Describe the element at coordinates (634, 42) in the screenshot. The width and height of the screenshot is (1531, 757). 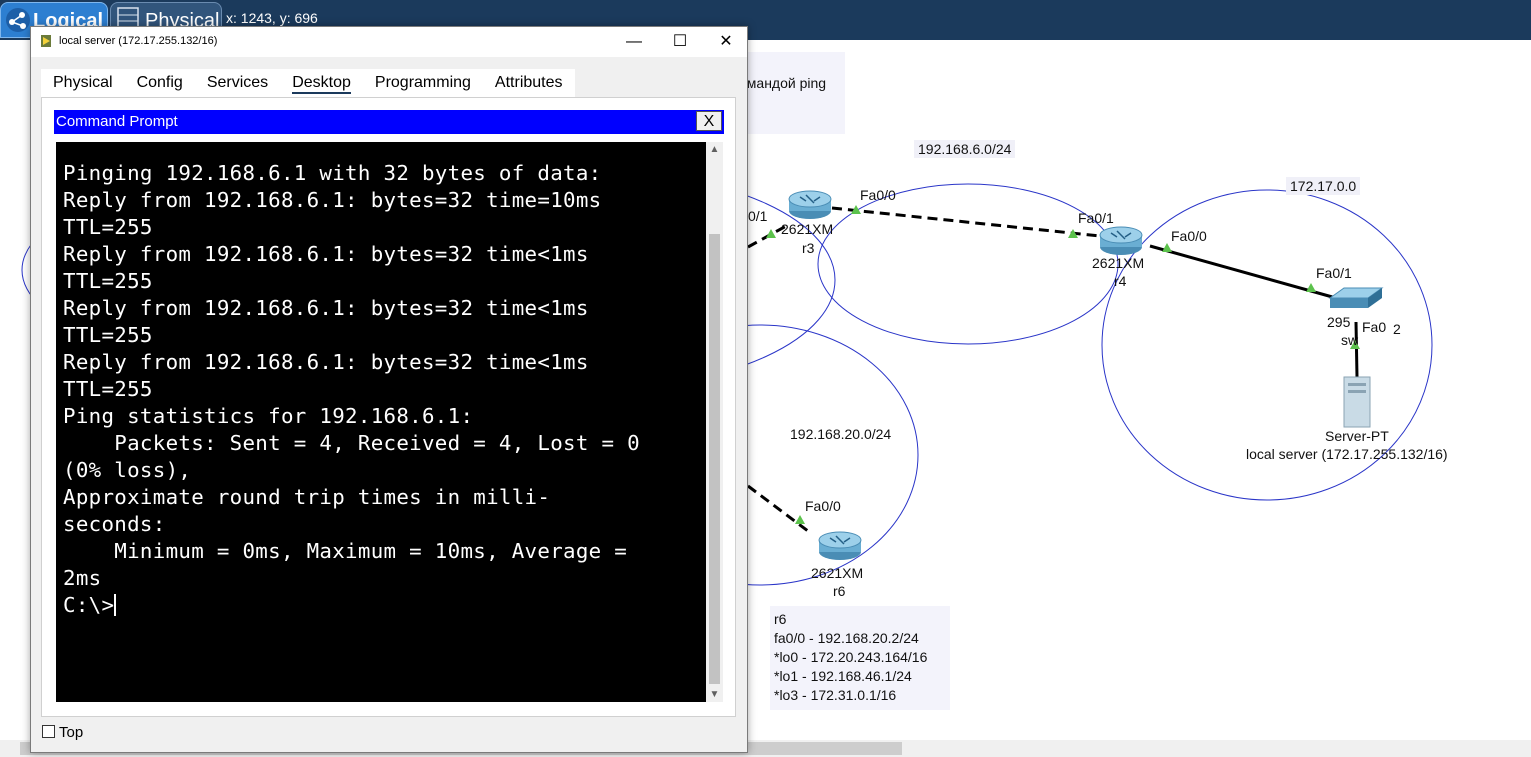
I see `minimize-button: —` at that location.